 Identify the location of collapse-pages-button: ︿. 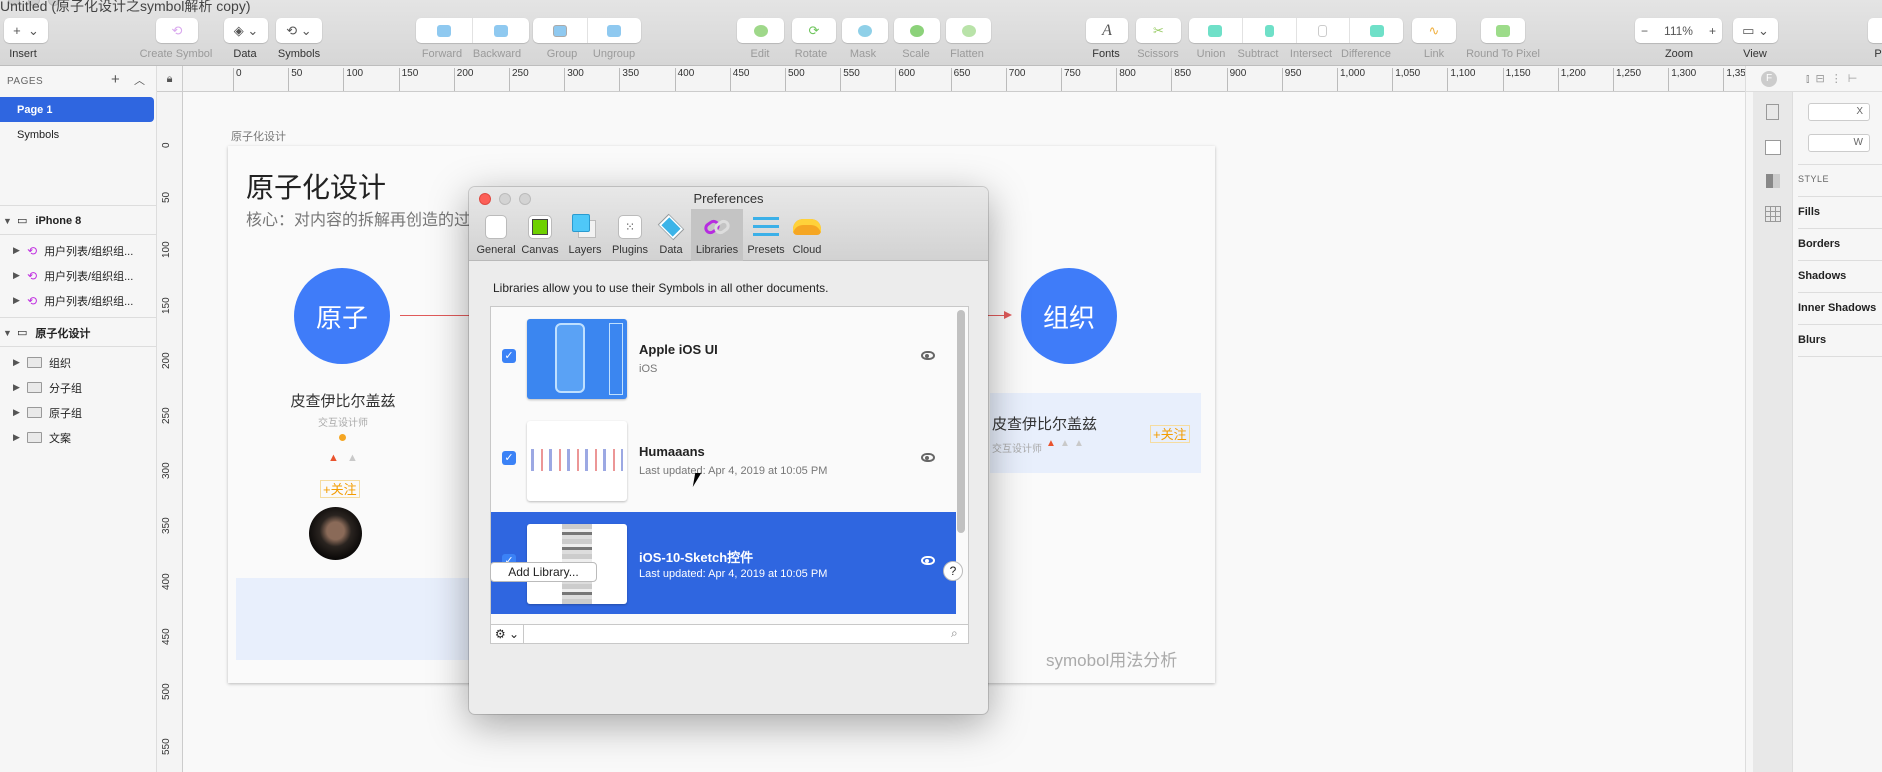
(139, 80).